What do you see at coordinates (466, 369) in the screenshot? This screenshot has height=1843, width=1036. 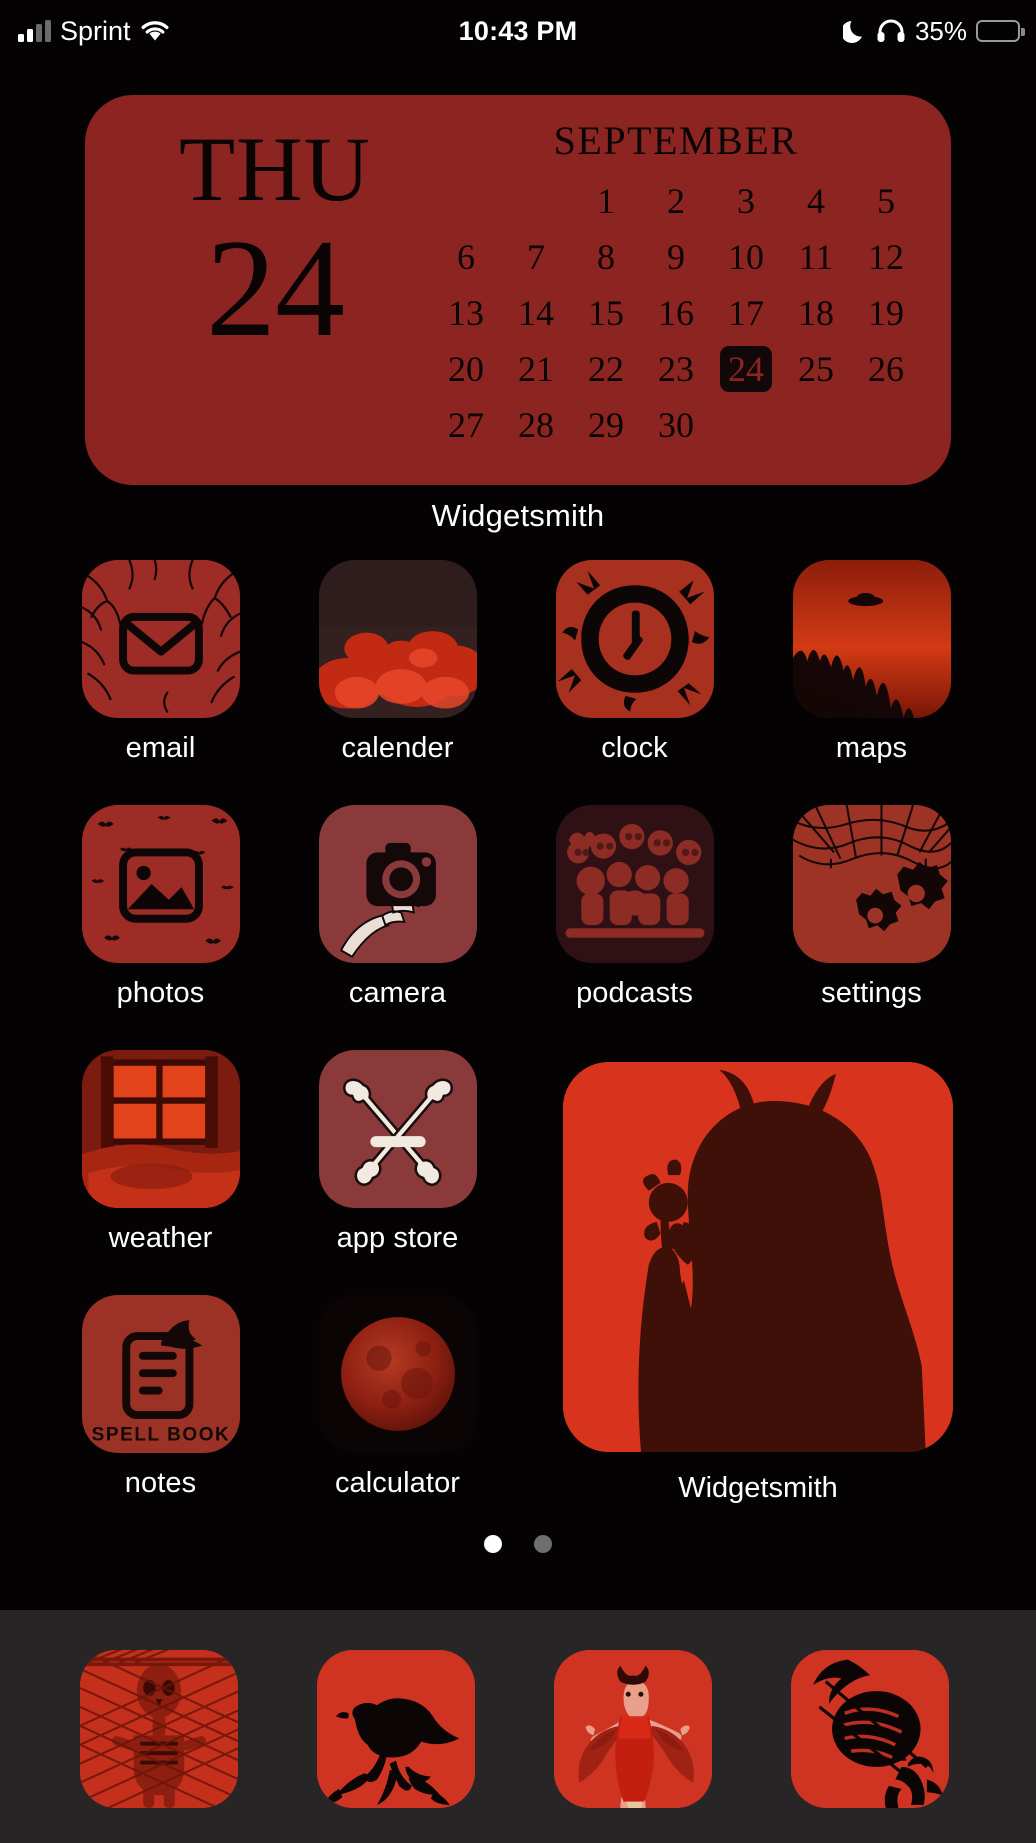 I see `calendar-cell: 20` at bounding box center [466, 369].